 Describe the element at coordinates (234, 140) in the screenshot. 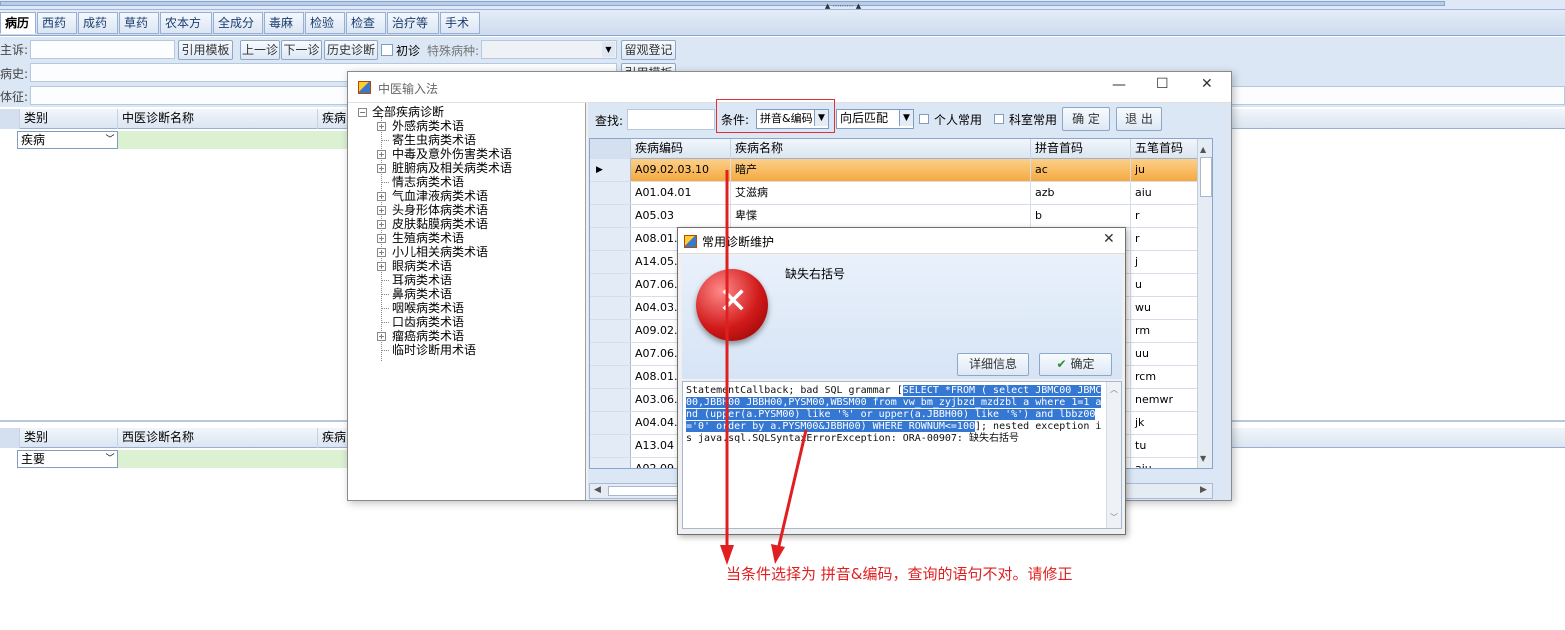

I see `tcm-diagnosis-cell` at that location.